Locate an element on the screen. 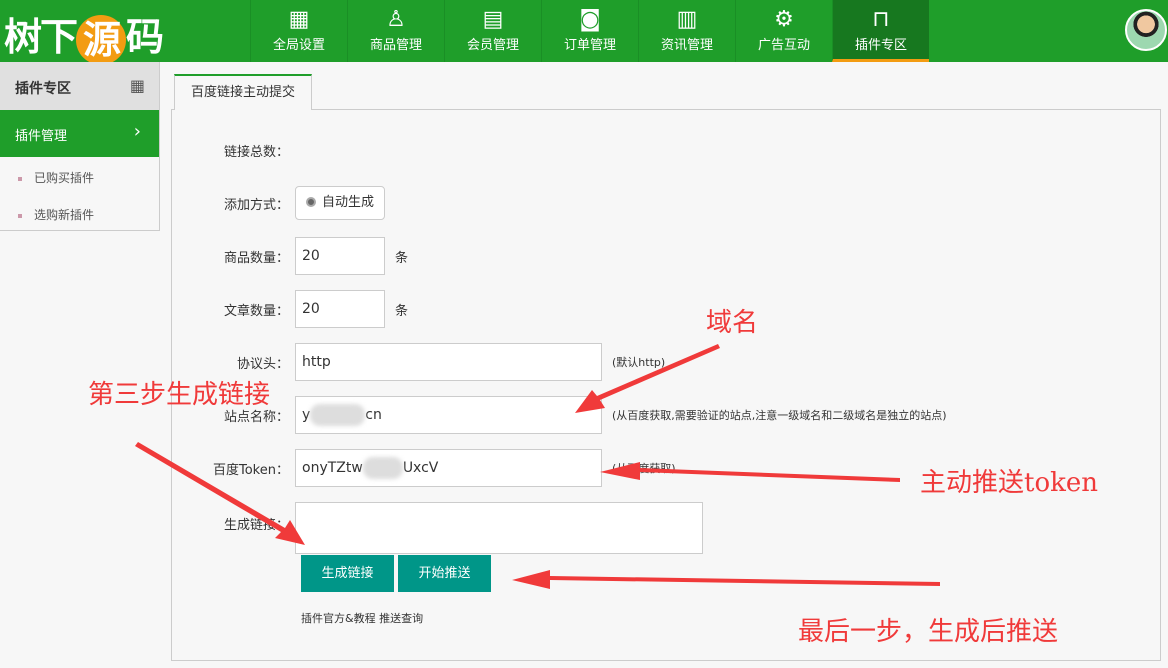 Image resolution: width=1168 pixels, height=668 pixels. annotation-step3: 第三步生成链接 is located at coordinates (179, 395).